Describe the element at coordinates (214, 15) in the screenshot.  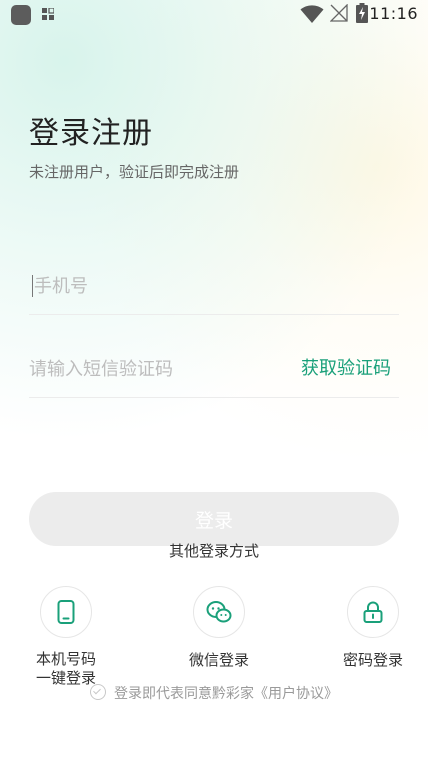
I see `status-bar: 11:16` at that location.